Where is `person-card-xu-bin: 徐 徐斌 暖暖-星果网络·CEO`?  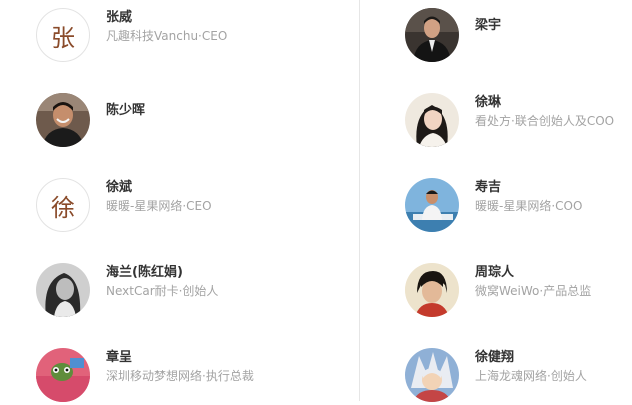 person-card-xu-bin: 徐 徐斌 暖暖-星果网络·CEO is located at coordinates (124, 205).